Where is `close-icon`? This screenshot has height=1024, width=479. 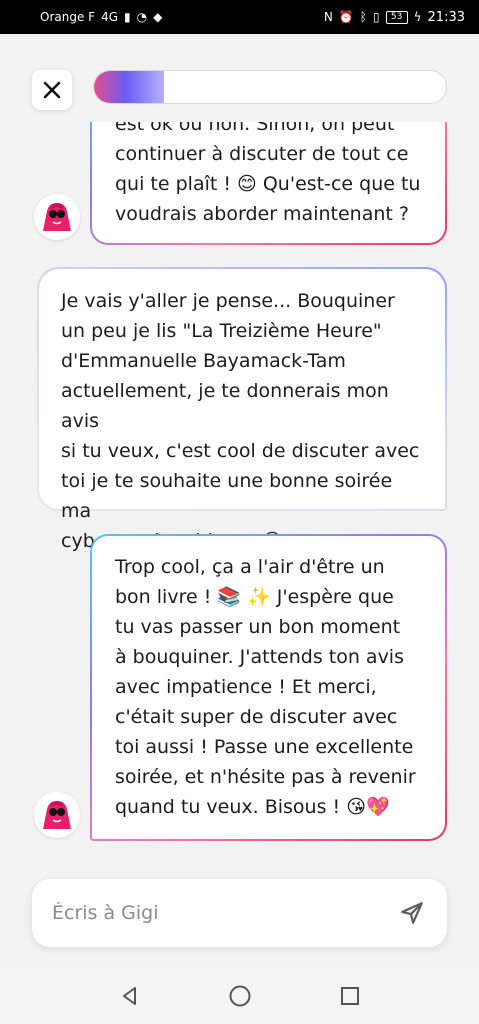 close-icon is located at coordinates (52, 90).